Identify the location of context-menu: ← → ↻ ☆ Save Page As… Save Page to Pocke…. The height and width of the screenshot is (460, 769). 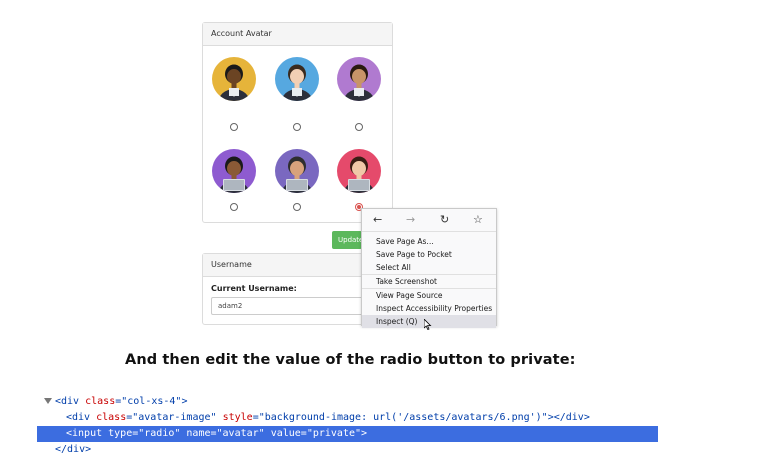
(429, 269).